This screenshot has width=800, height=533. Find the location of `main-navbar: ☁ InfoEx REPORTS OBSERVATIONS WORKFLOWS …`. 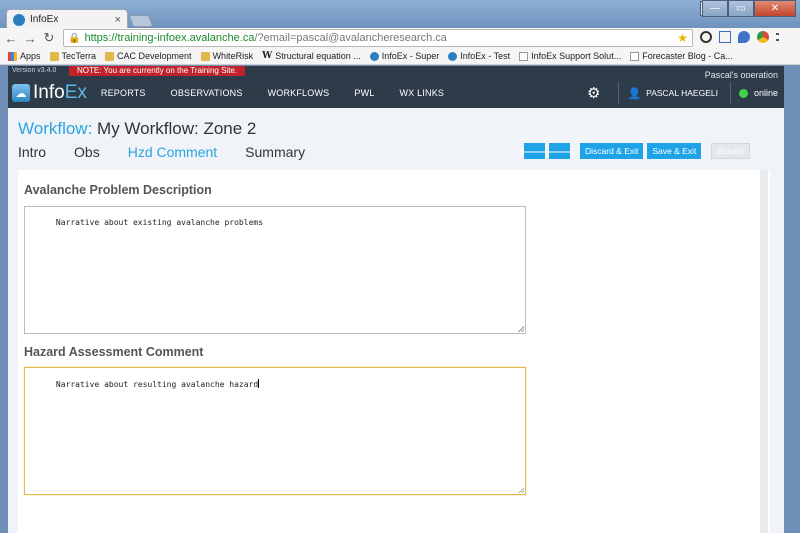

main-navbar: ☁ InfoEx REPORTS OBSERVATIONS WORKFLOWS … is located at coordinates (396, 93).